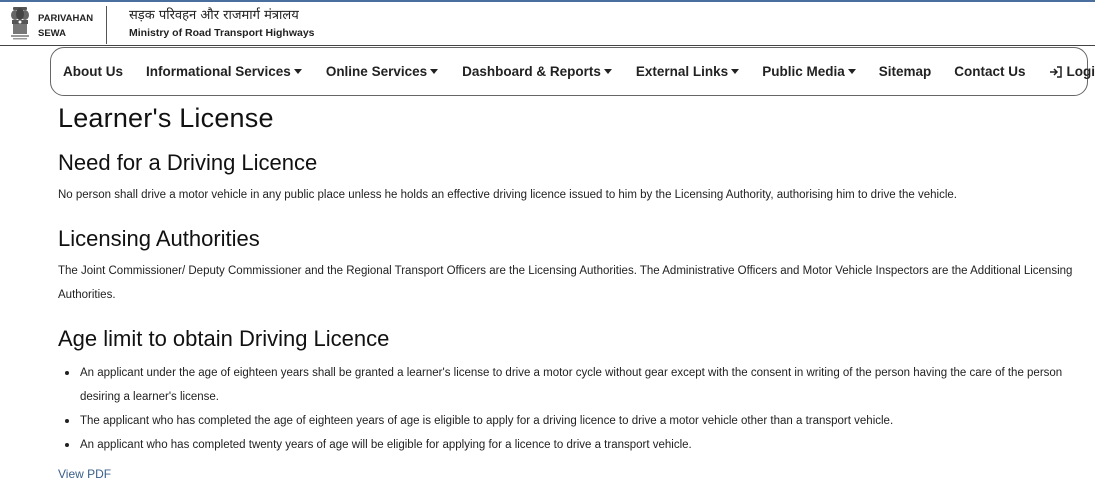 The image size is (1095, 484). What do you see at coordinates (106, 25) in the screenshot?
I see `brand-divider` at bounding box center [106, 25].